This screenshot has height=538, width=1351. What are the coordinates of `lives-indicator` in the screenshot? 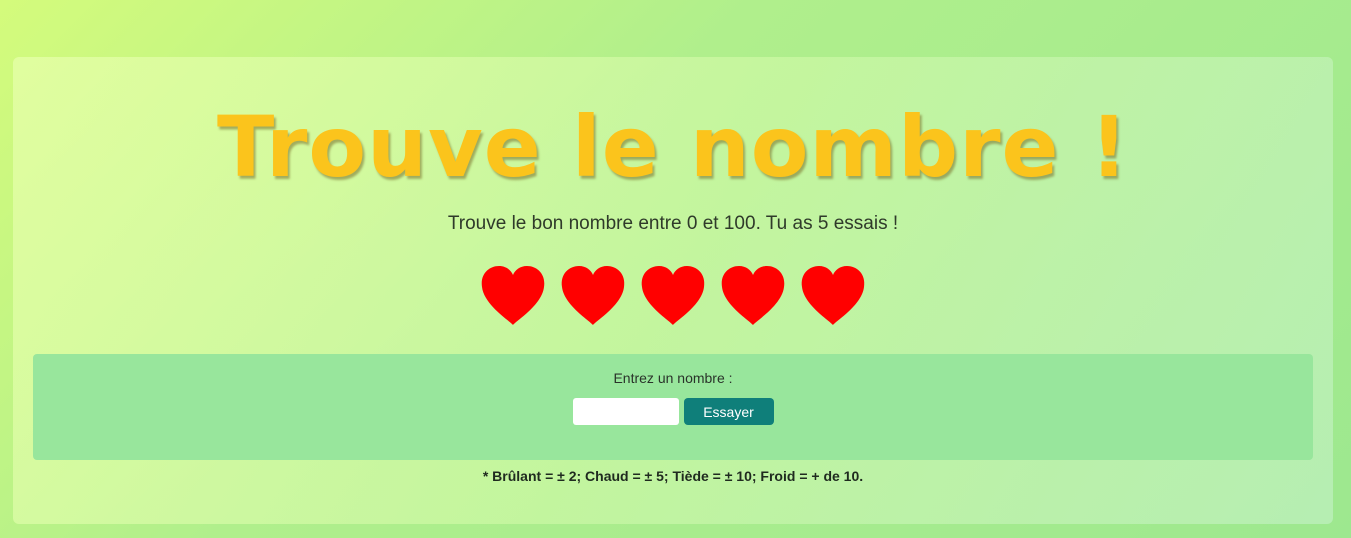 It's located at (673, 296).